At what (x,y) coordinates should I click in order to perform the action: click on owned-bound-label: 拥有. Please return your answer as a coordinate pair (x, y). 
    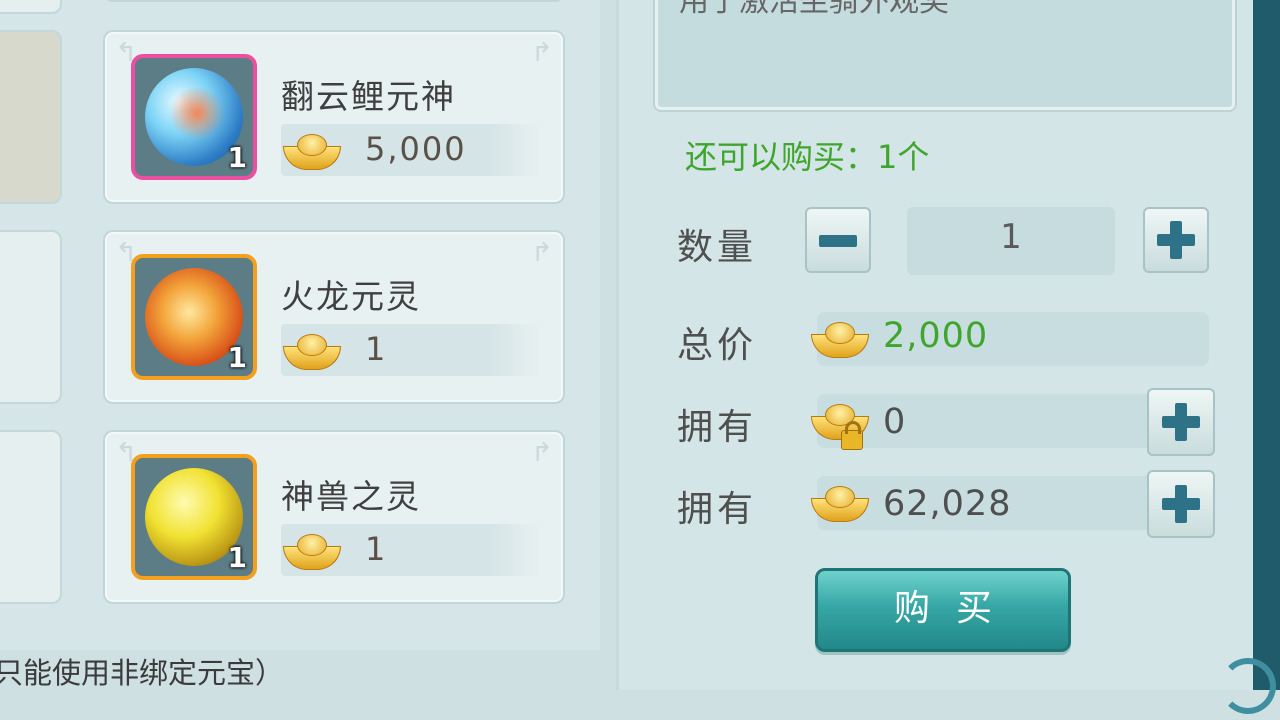
    Looking at the image, I should click on (717, 427).